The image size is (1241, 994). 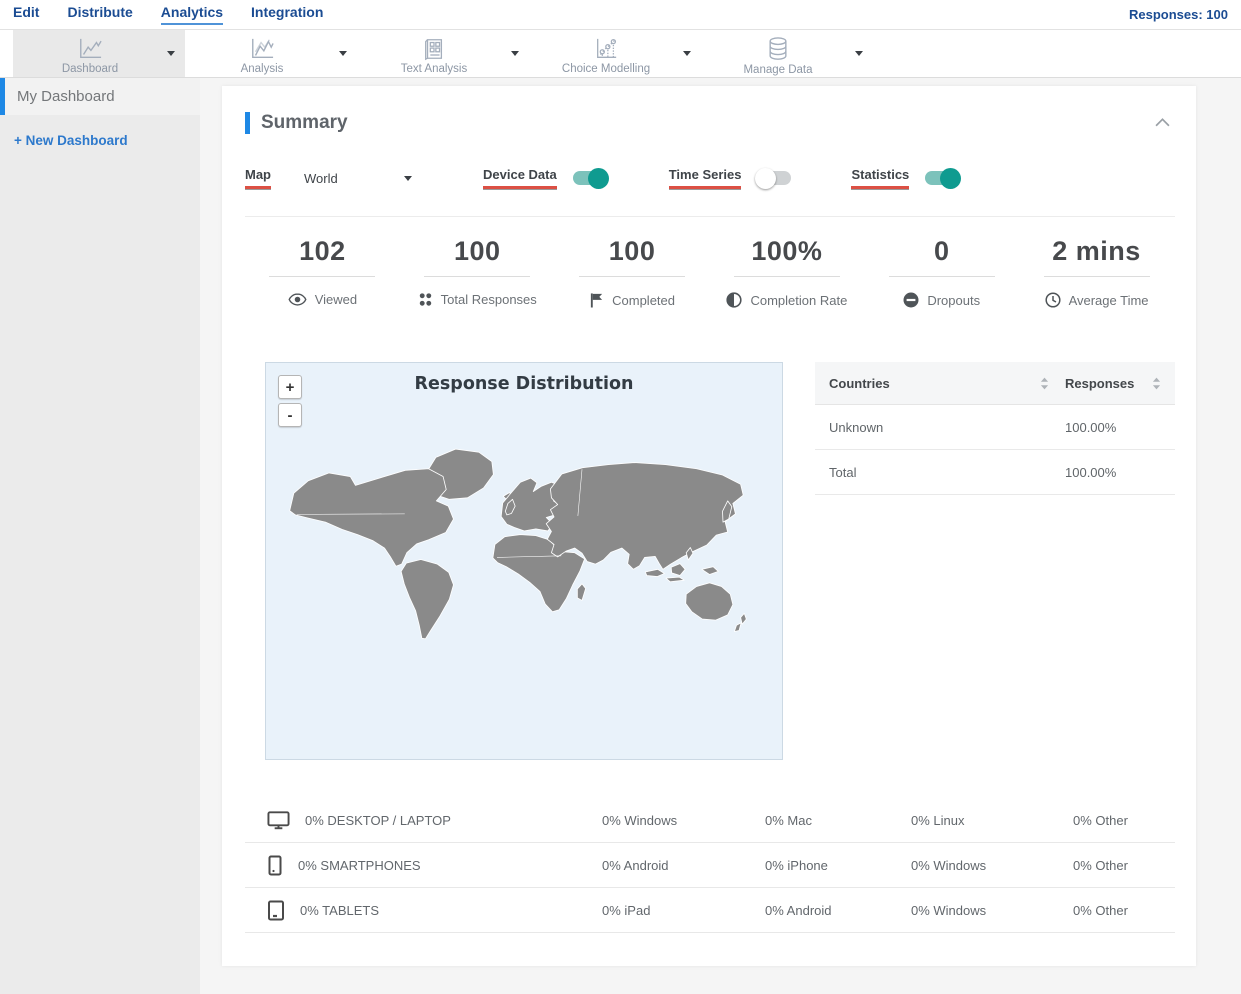 I want to click on toolbar-text-analysis: Text Analysis, so click(x=443, y=53).